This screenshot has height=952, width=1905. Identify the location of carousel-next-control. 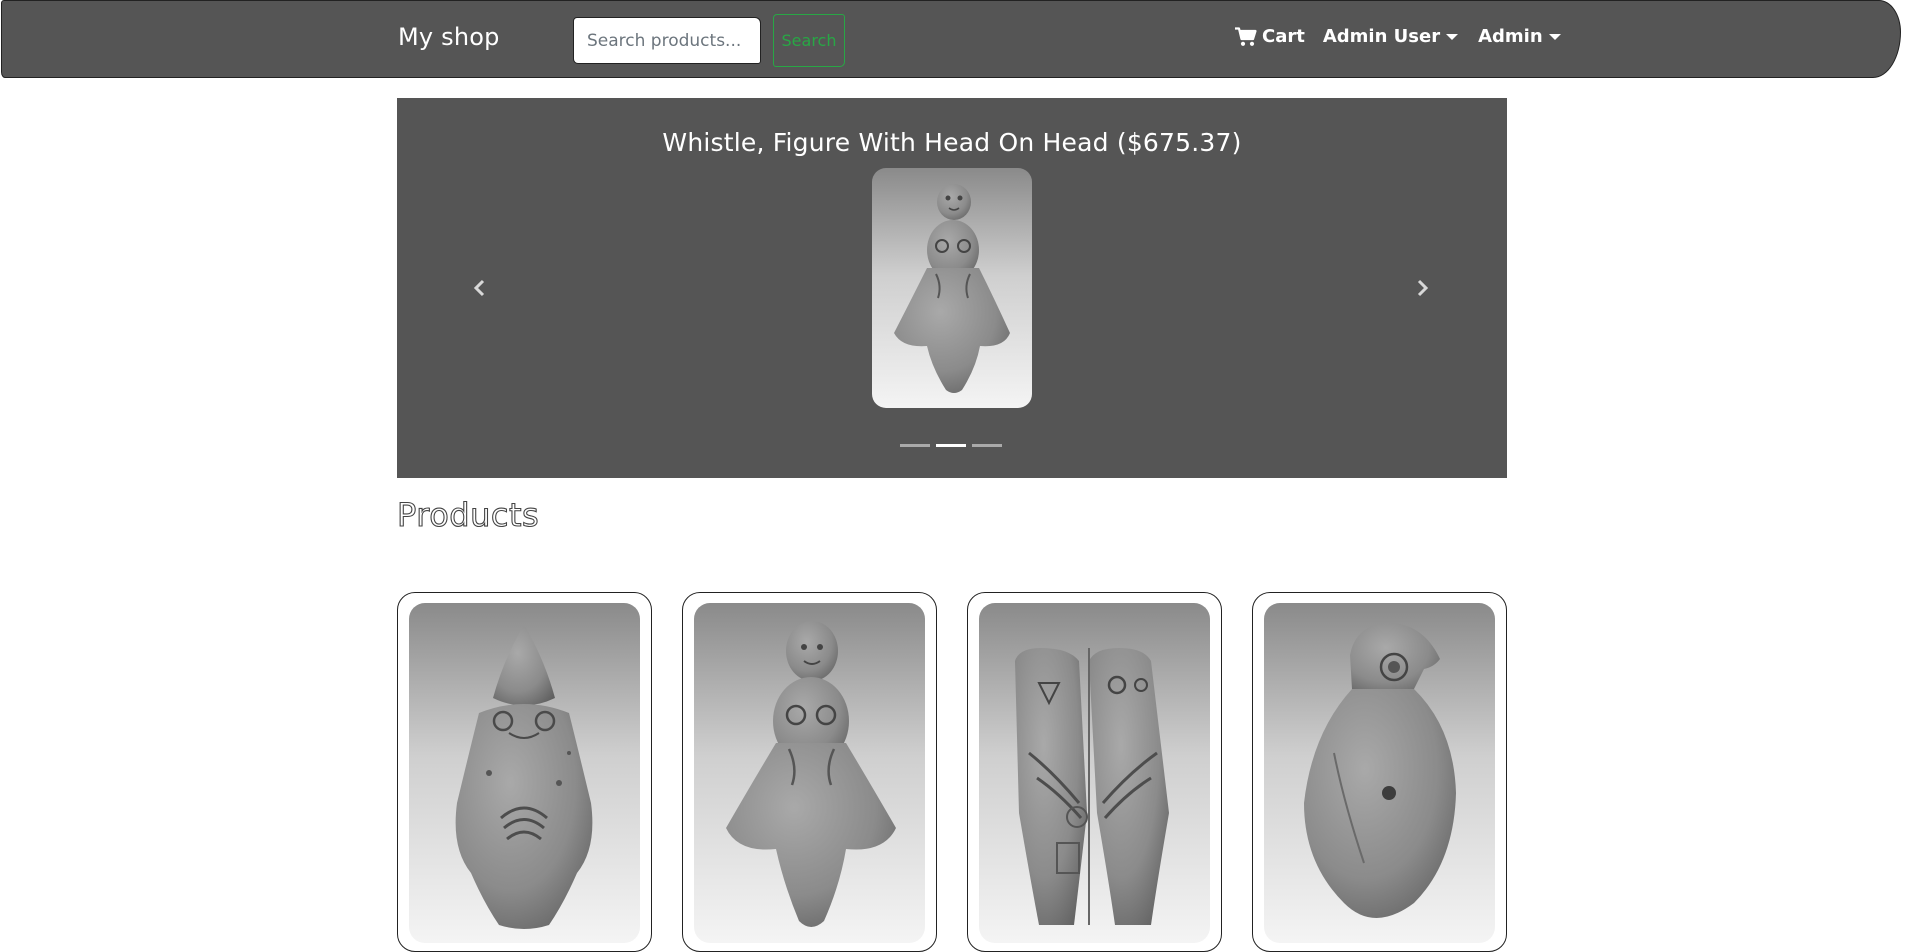
(1422, 288).